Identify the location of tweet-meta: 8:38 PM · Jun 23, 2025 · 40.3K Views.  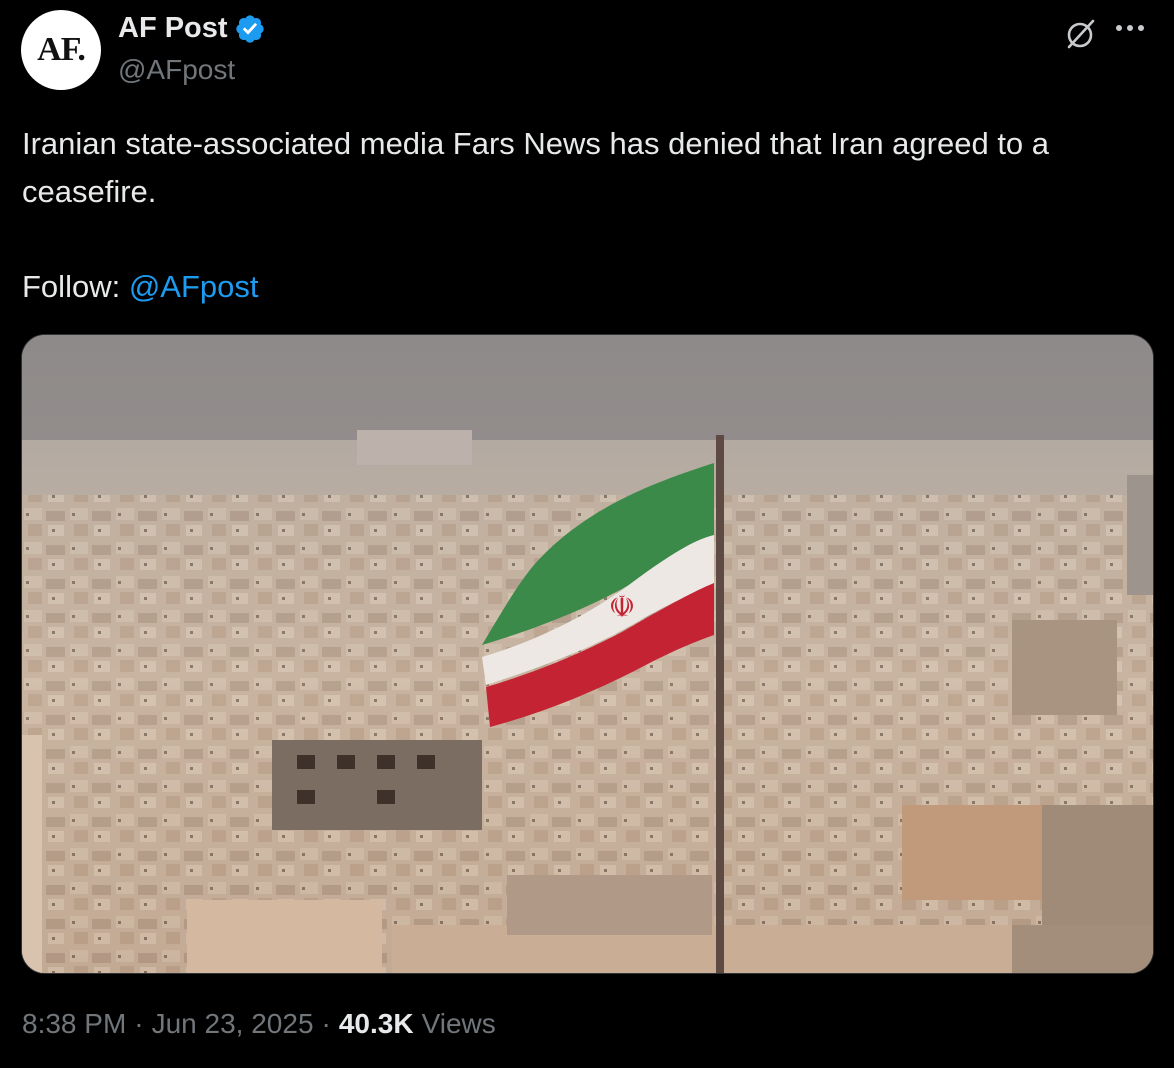
(259, 1024).